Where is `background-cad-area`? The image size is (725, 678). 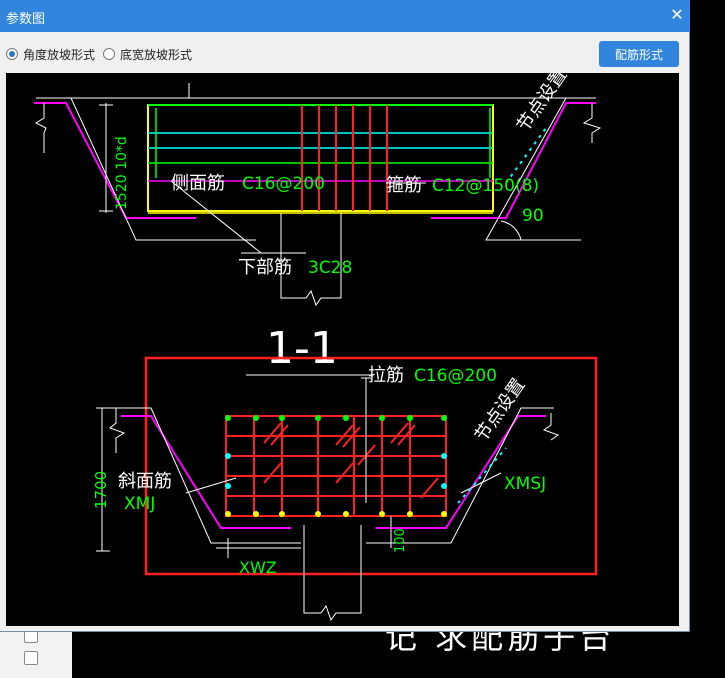 background-cad-area is located at coordinates (707, 338).